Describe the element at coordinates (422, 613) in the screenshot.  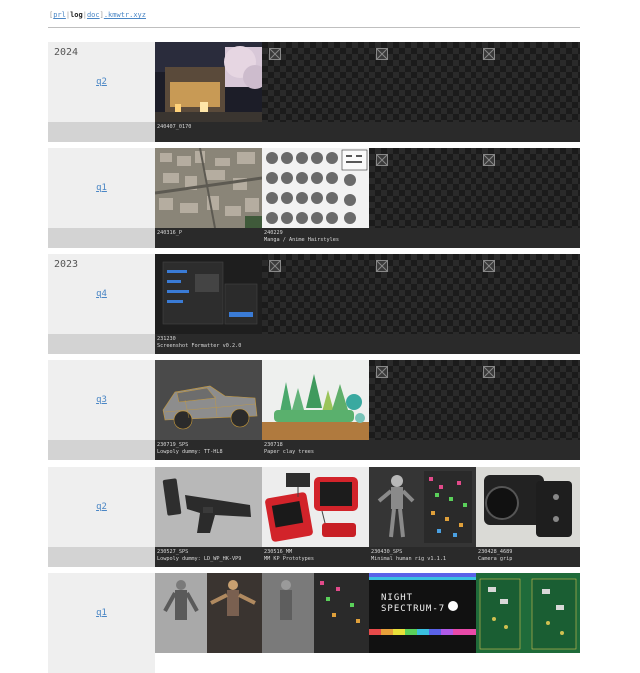
I see `thumbnail-image: NIGHT SPECTRUM-7` at that location.